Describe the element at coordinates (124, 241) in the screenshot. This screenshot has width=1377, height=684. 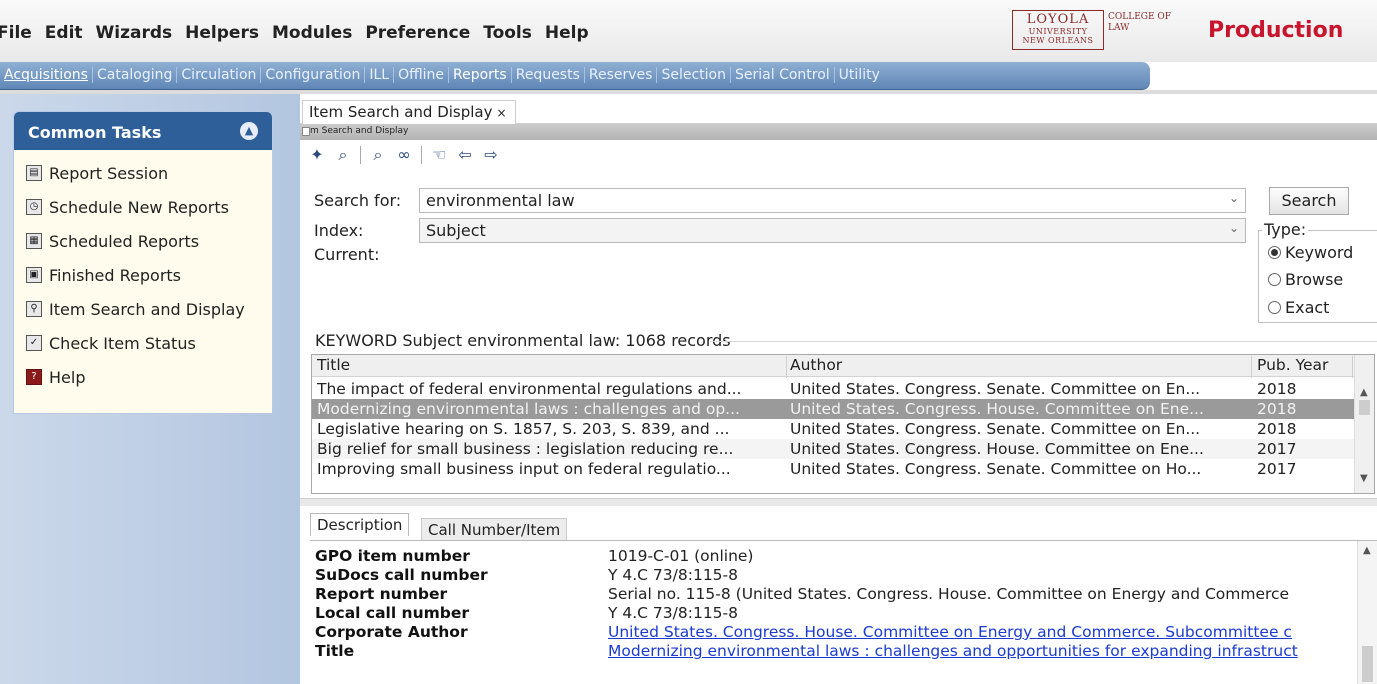
I see `task-label: Scheduled Reports` at that location.